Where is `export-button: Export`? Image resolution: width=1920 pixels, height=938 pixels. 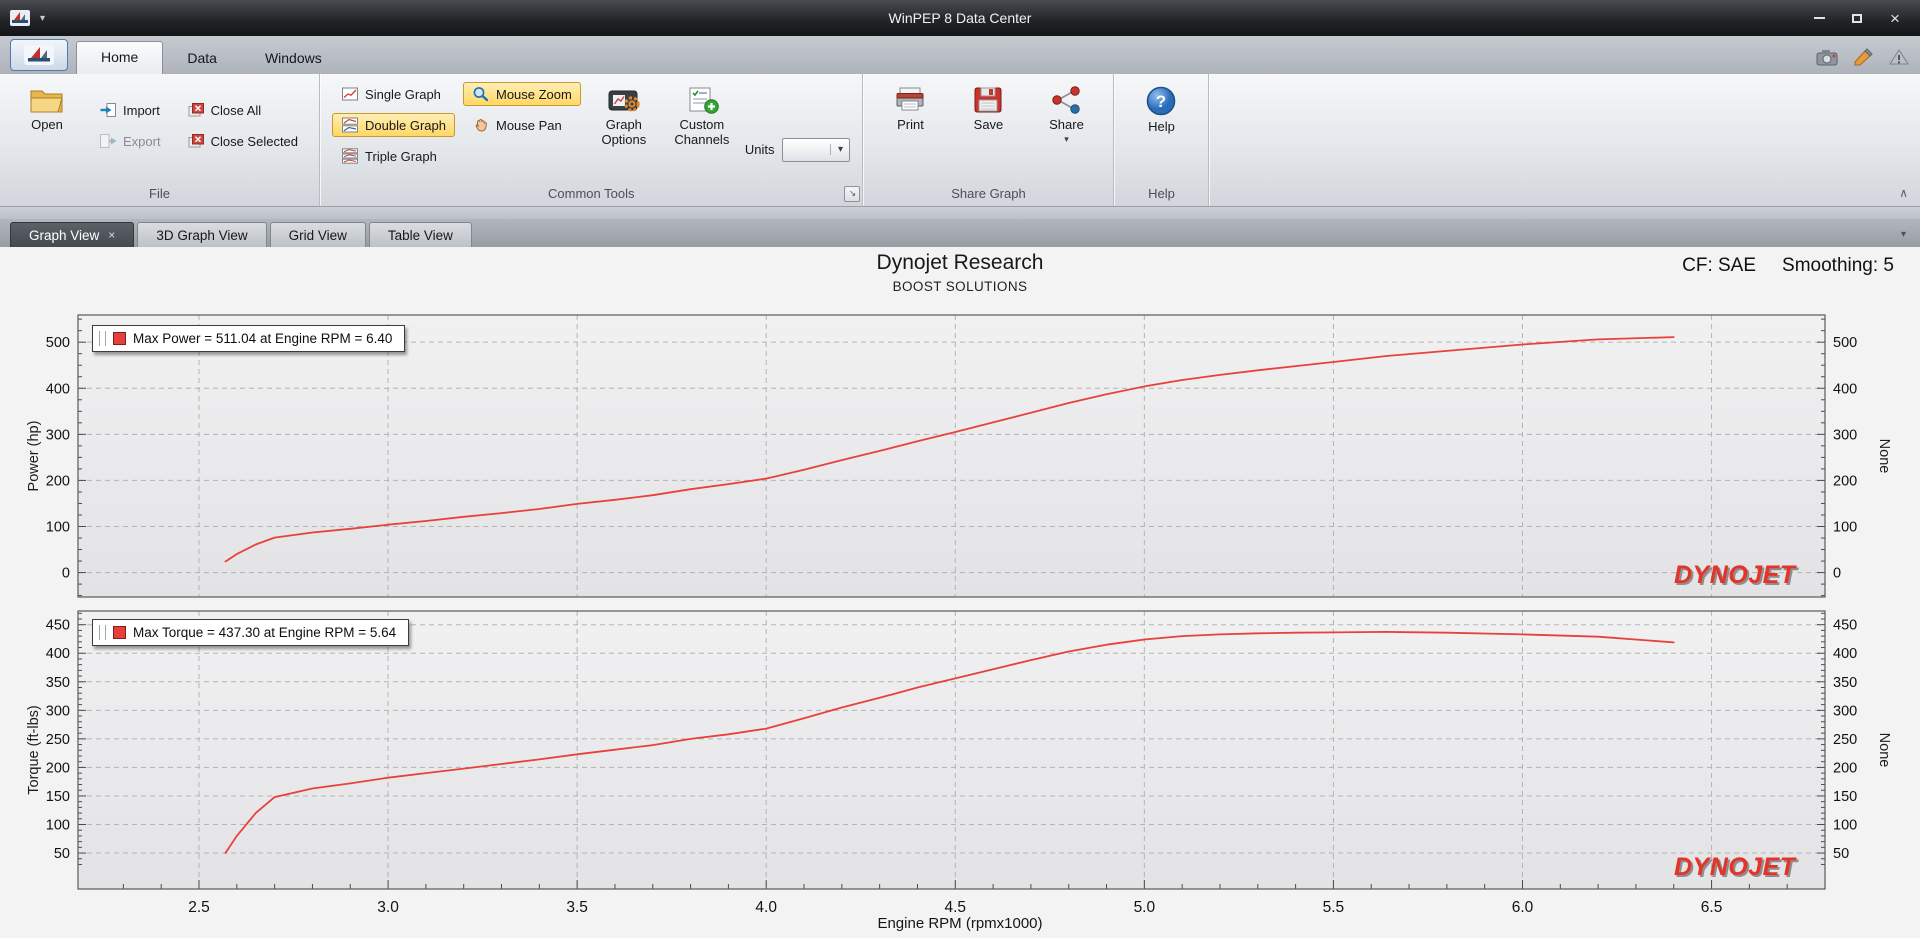
export-button: Export is located at coordinates (130, 141).